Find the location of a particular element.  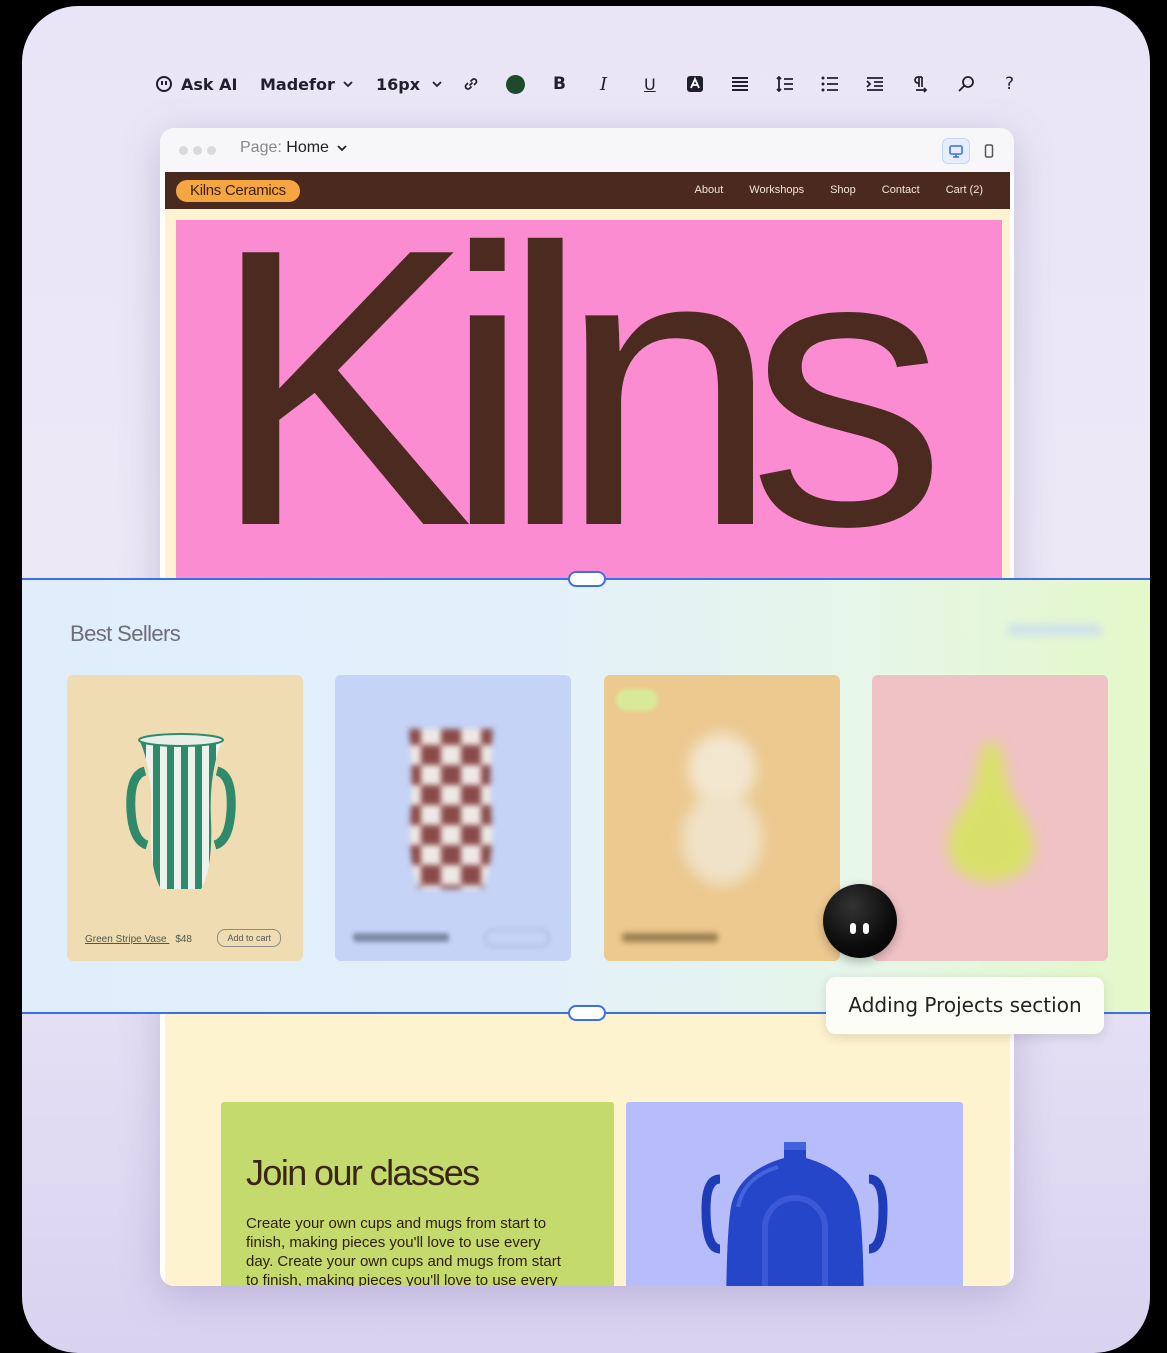

desktop-icon is located at coordinates (956, 151).